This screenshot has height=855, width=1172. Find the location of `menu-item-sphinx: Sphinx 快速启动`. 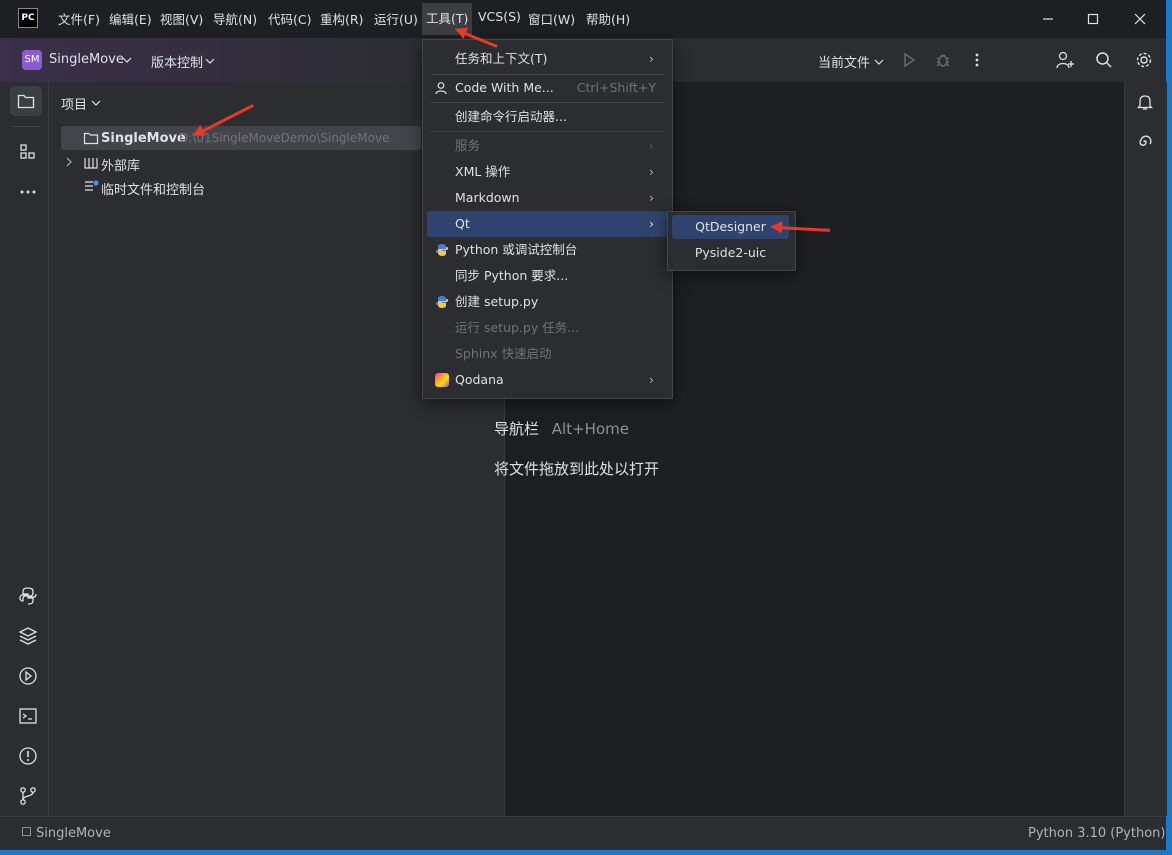

menu-item-sphinx: Sphinx 快速启动 is located at coordinates (547, 354).